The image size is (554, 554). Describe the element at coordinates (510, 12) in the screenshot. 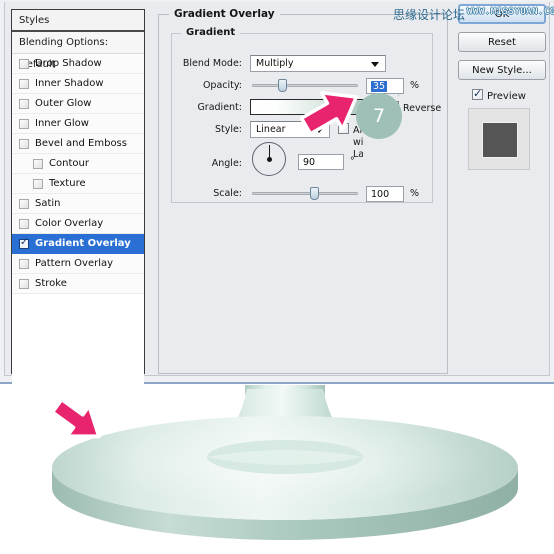

I see `watermark-url: WWW.MISSYUAN.COM` at that location.